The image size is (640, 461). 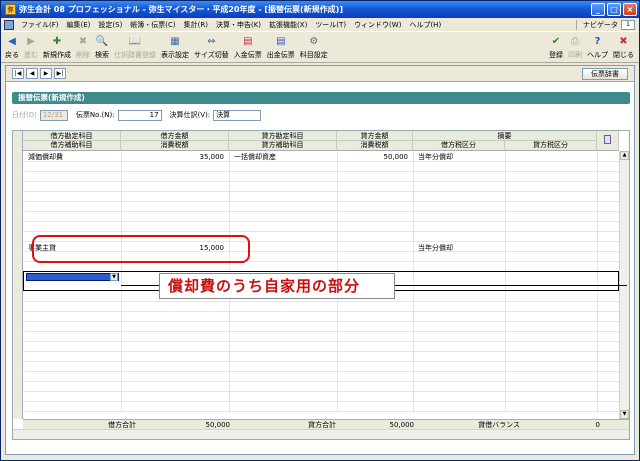 I want to click on navigator-label: ナビゲータ, so click(x=600, y=24).